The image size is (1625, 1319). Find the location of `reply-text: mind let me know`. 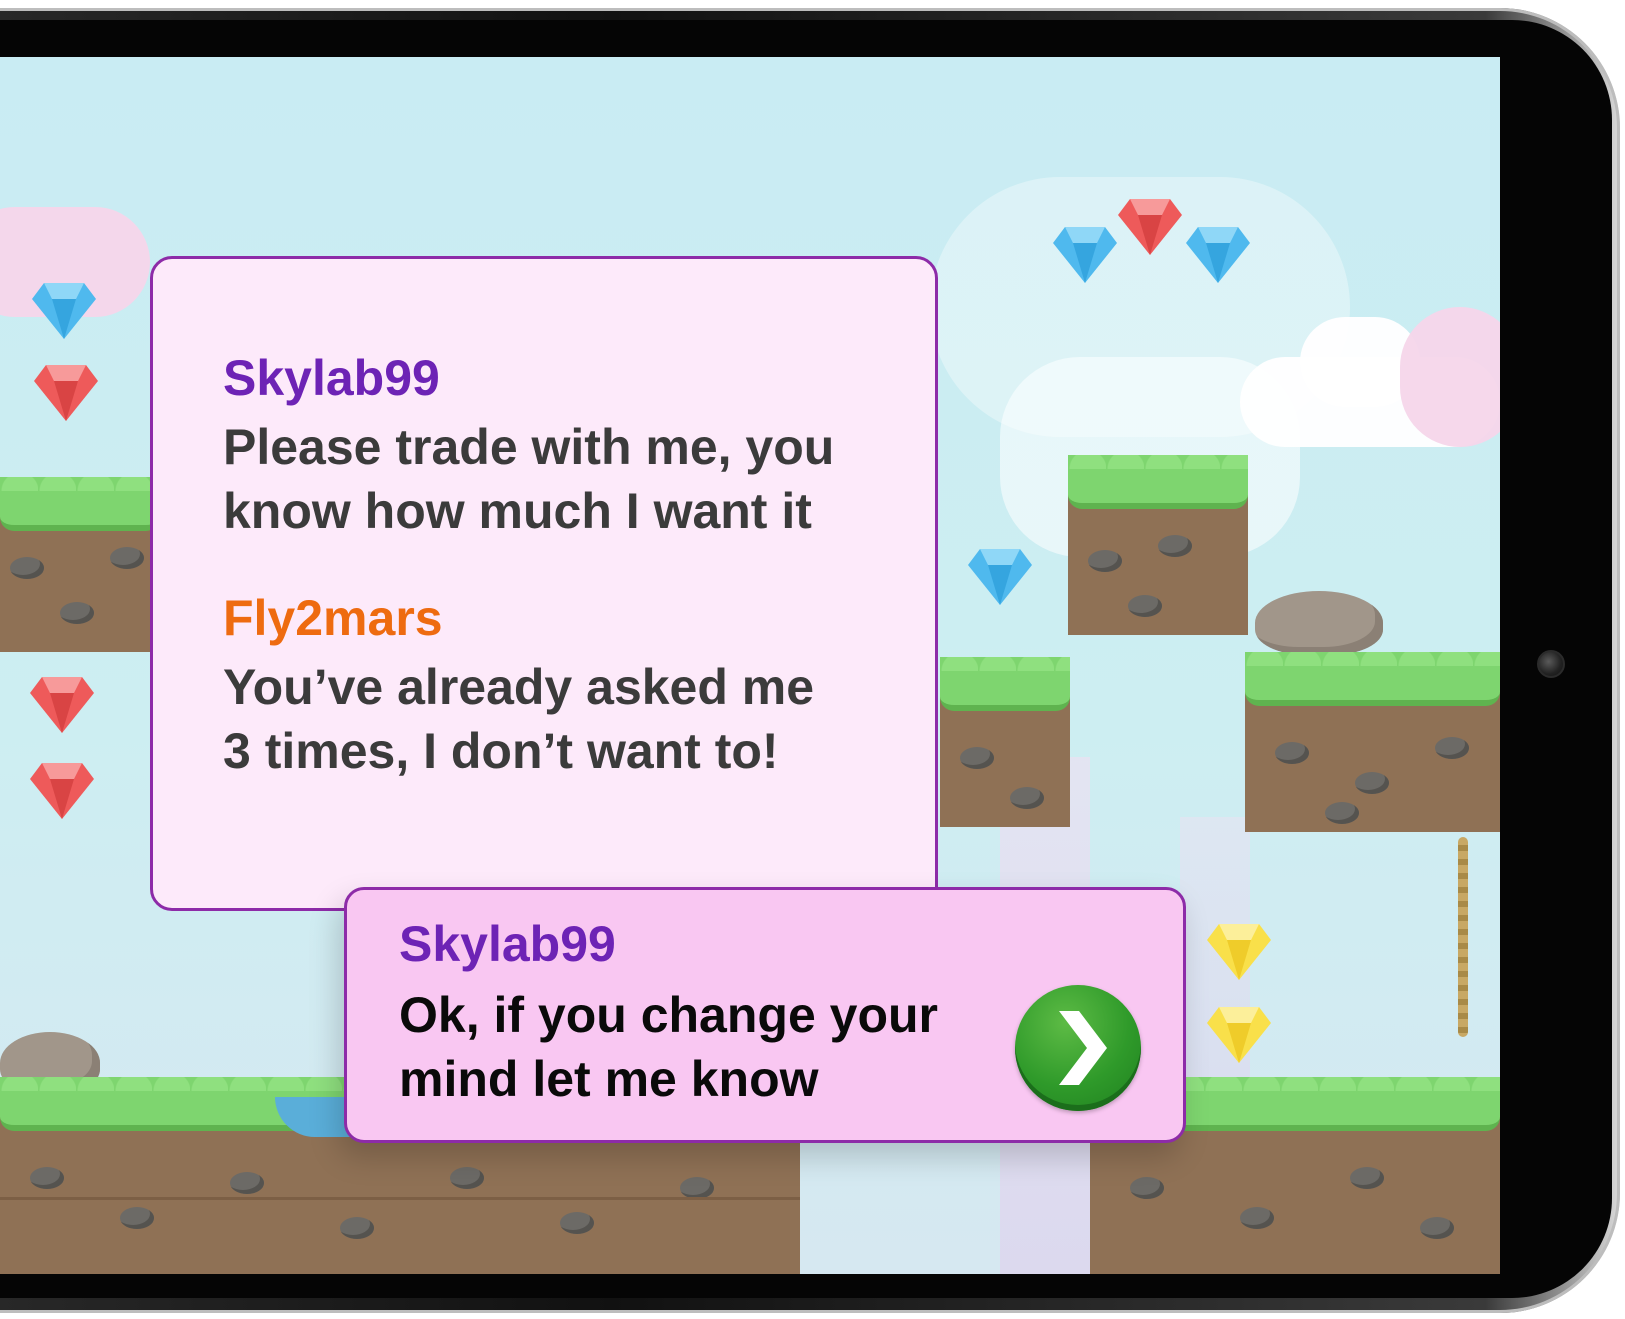

reply-text: mind let me know is located at coordinates (609, 1079).